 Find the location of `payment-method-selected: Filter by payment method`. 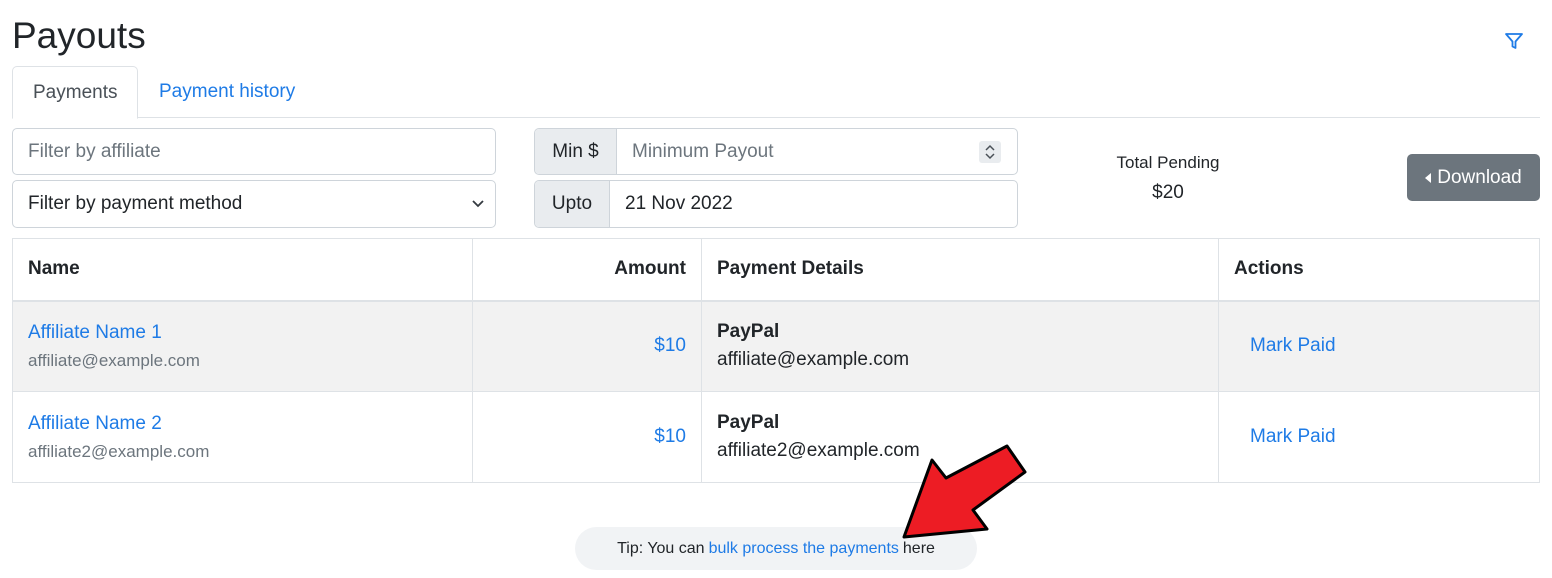

payment-method-selected: Filter by payment method is located at coordinates (135, 203).